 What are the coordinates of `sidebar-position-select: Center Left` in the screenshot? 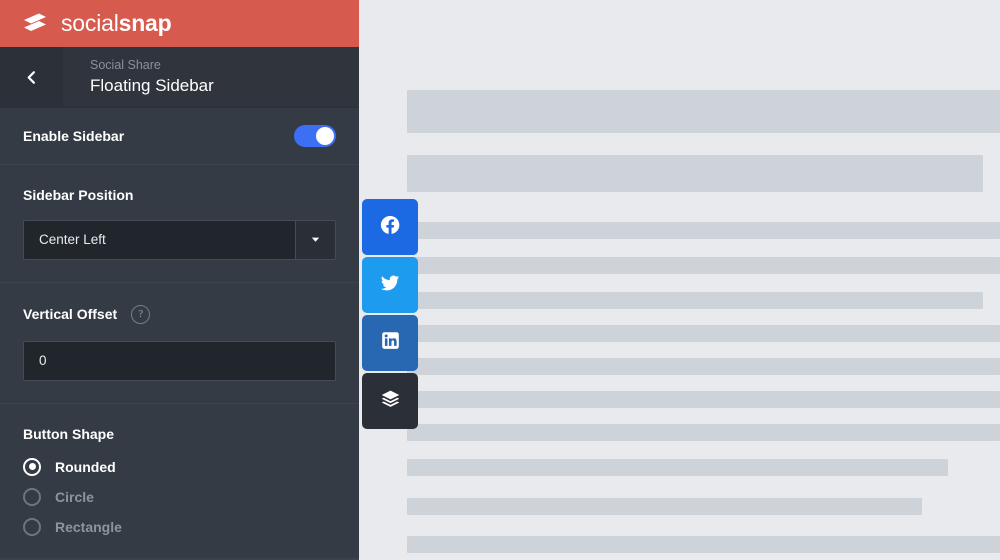 It's located at (179, 239).